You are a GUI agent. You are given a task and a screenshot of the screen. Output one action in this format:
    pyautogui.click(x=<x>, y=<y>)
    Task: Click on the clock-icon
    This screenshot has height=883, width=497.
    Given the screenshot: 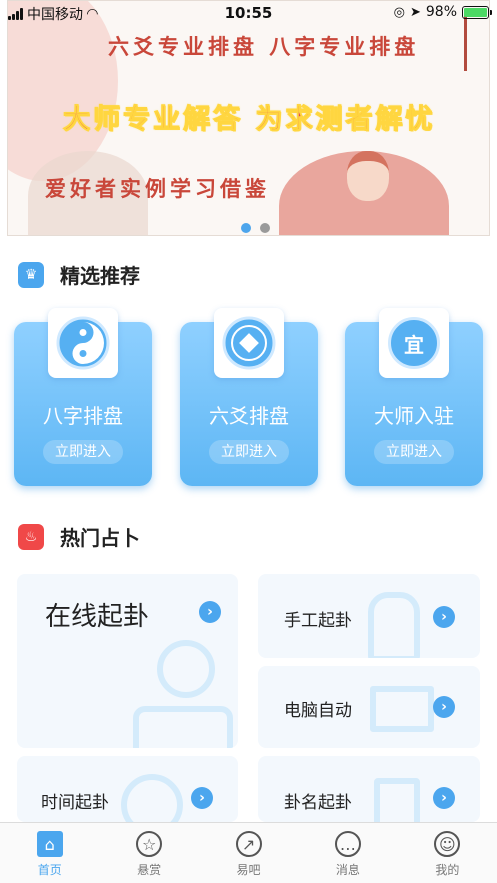 What is the action you would take?
    pyautogui.click(x=152, y=798)
    